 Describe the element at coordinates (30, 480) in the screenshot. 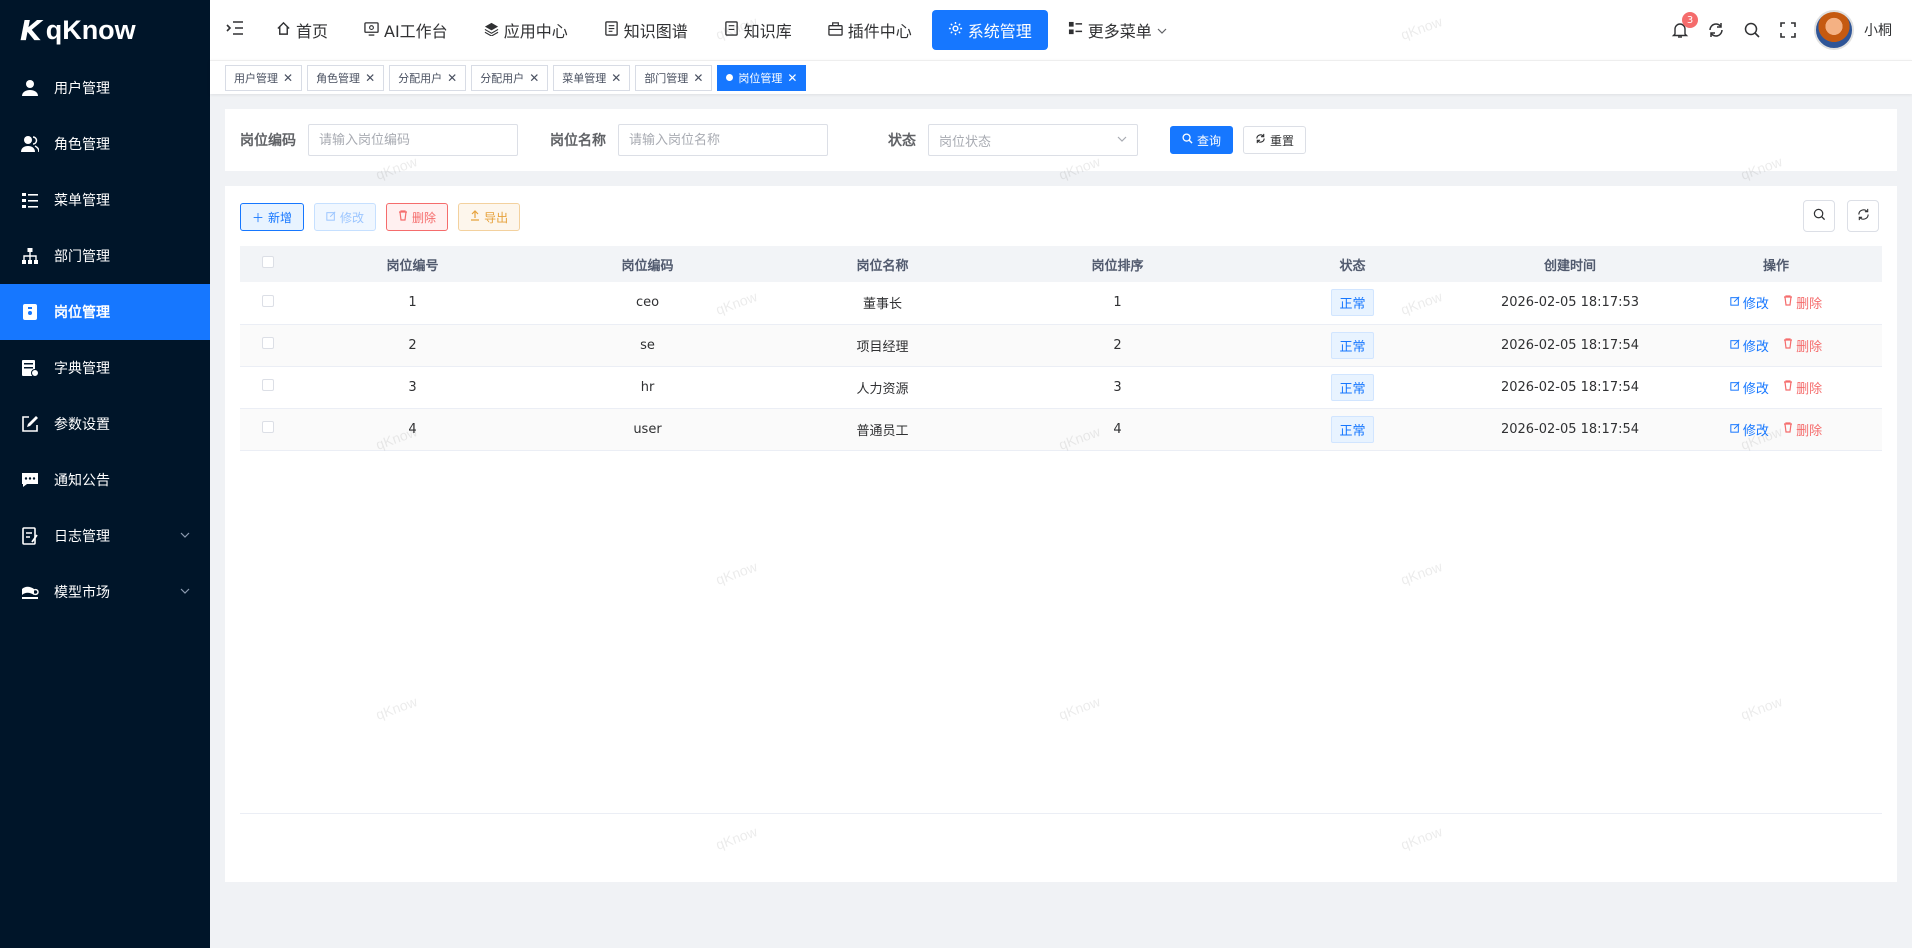

I see `message-icon` at that location.